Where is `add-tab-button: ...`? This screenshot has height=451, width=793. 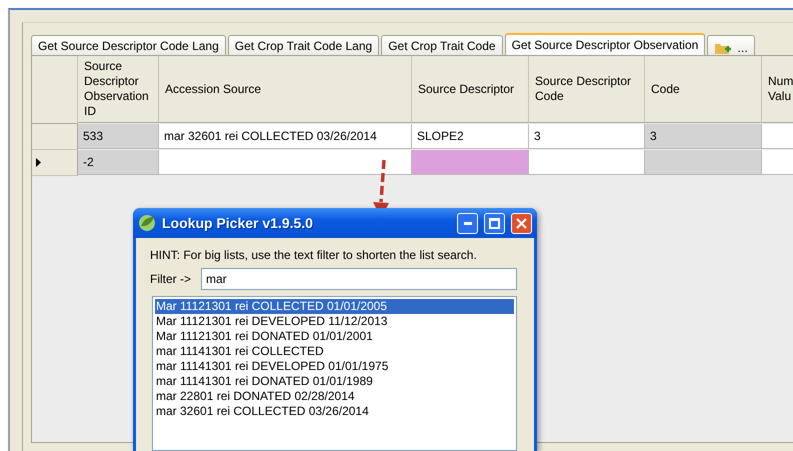
add-tab-button: ... is located at coordinates (731, 45).